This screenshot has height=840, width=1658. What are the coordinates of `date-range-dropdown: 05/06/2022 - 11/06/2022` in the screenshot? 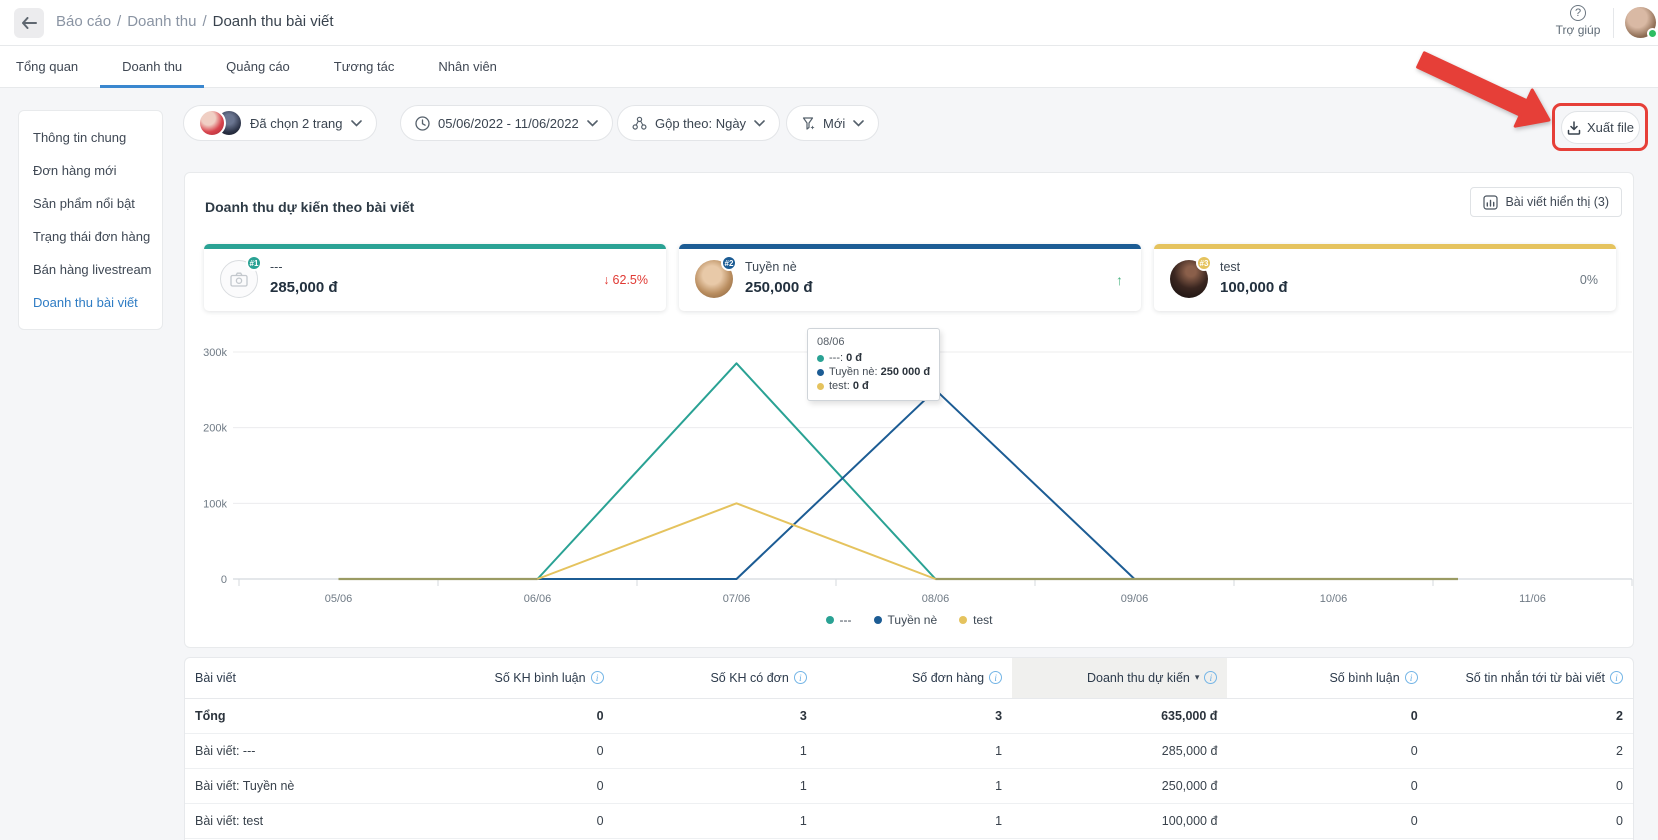 It's located at (506, 123).